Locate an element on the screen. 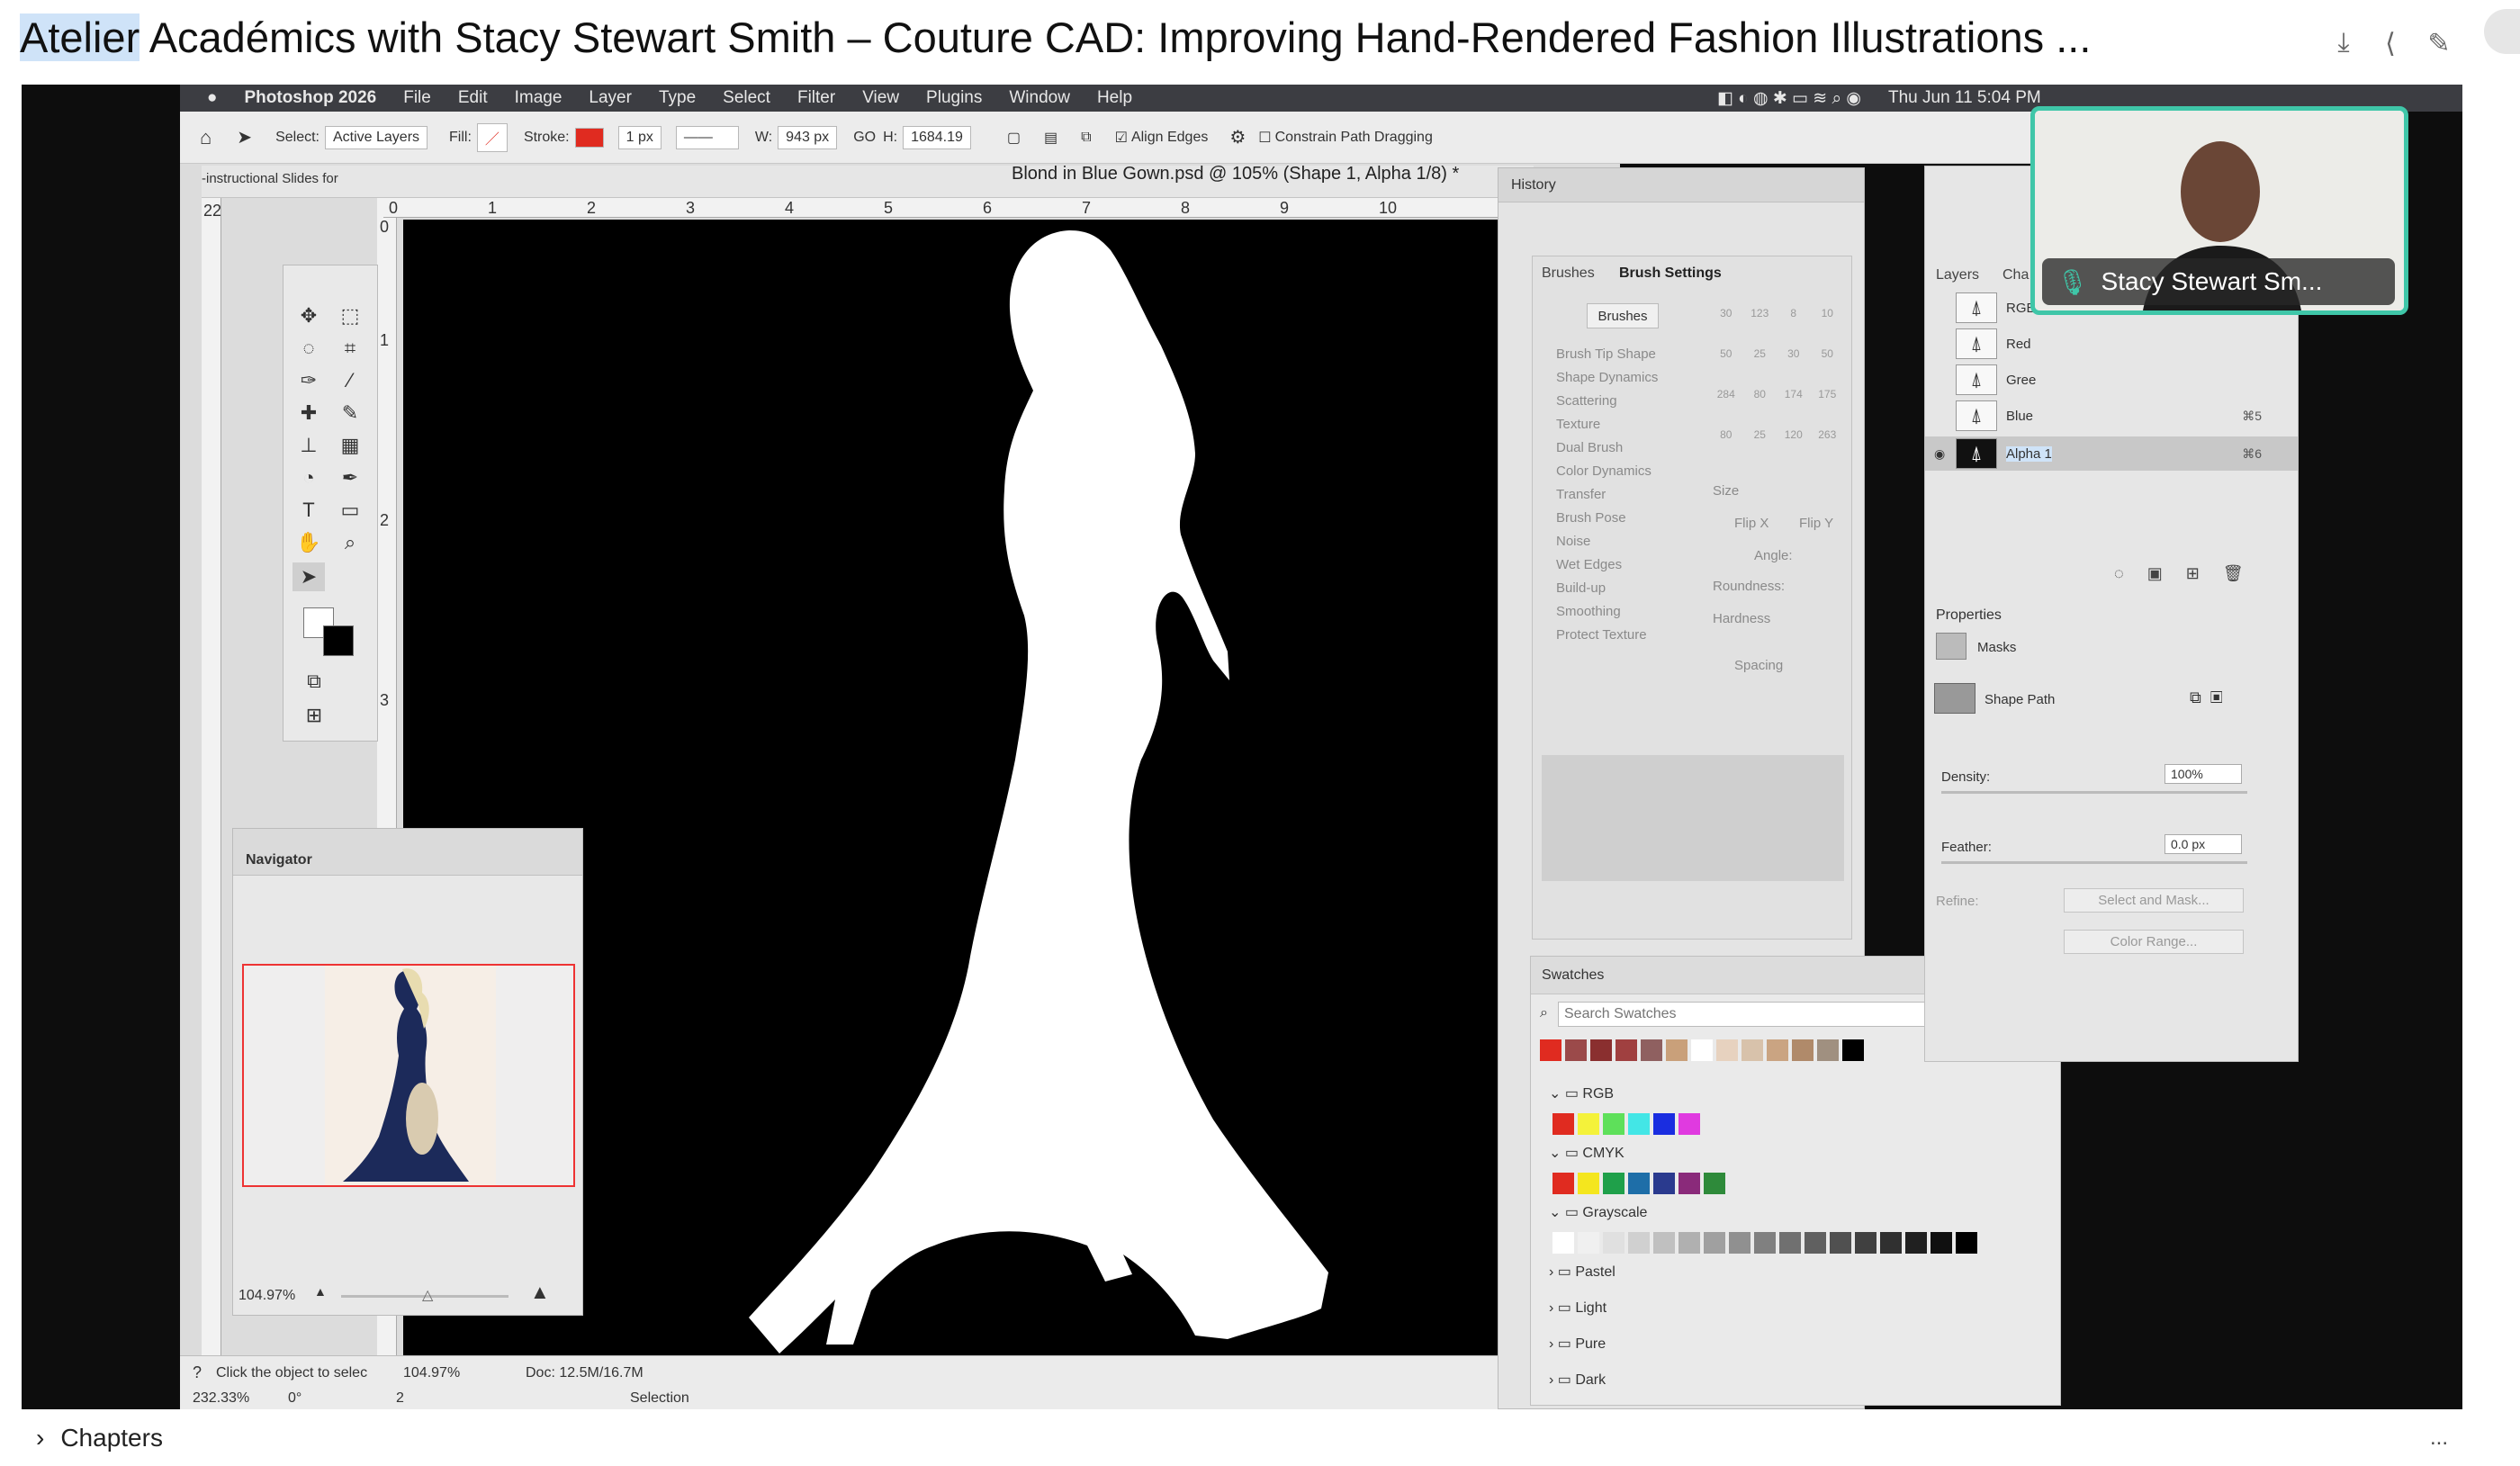 Image resolution: width=2520 pixels, height=1466 pixels. pen-tool-icon: ✒ is located at coordinates (350, 478).